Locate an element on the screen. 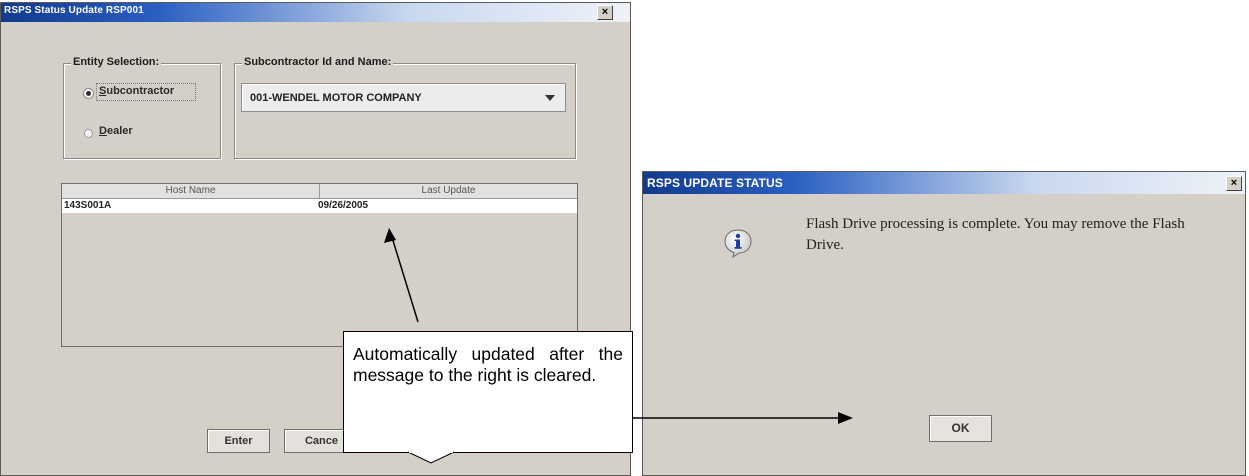  close-button: × is located at coordinates (605, 12).